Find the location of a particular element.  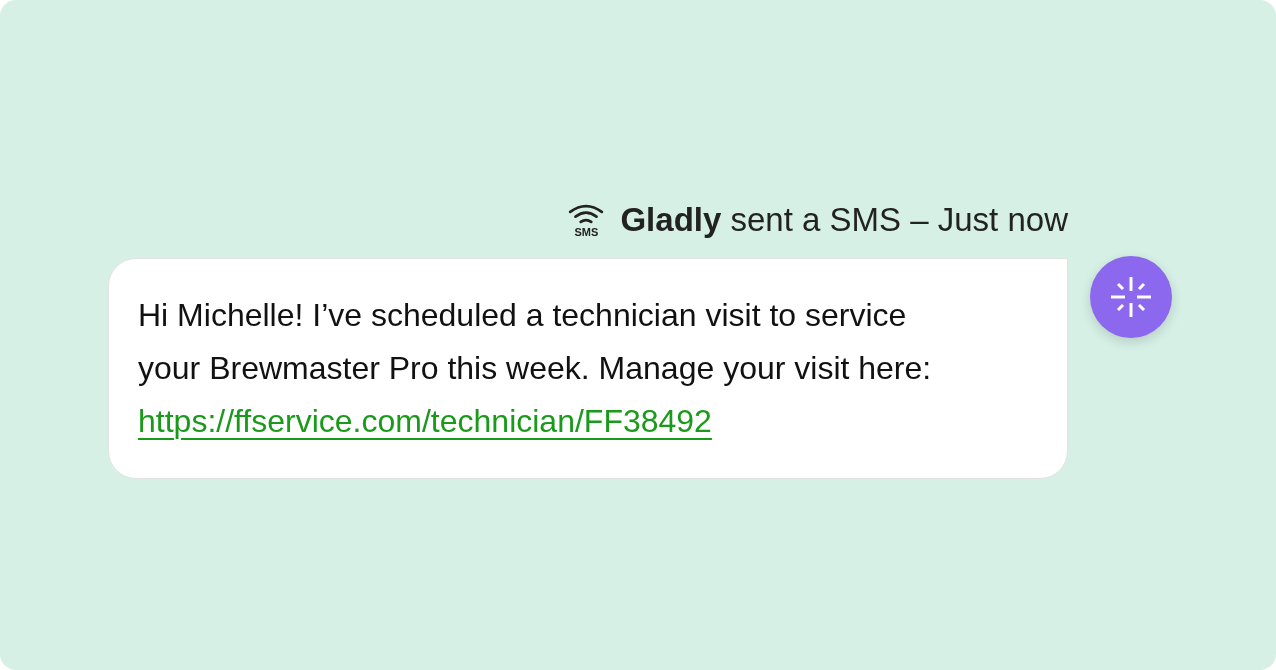

assistant-button is located at coordinates (1131, 297).